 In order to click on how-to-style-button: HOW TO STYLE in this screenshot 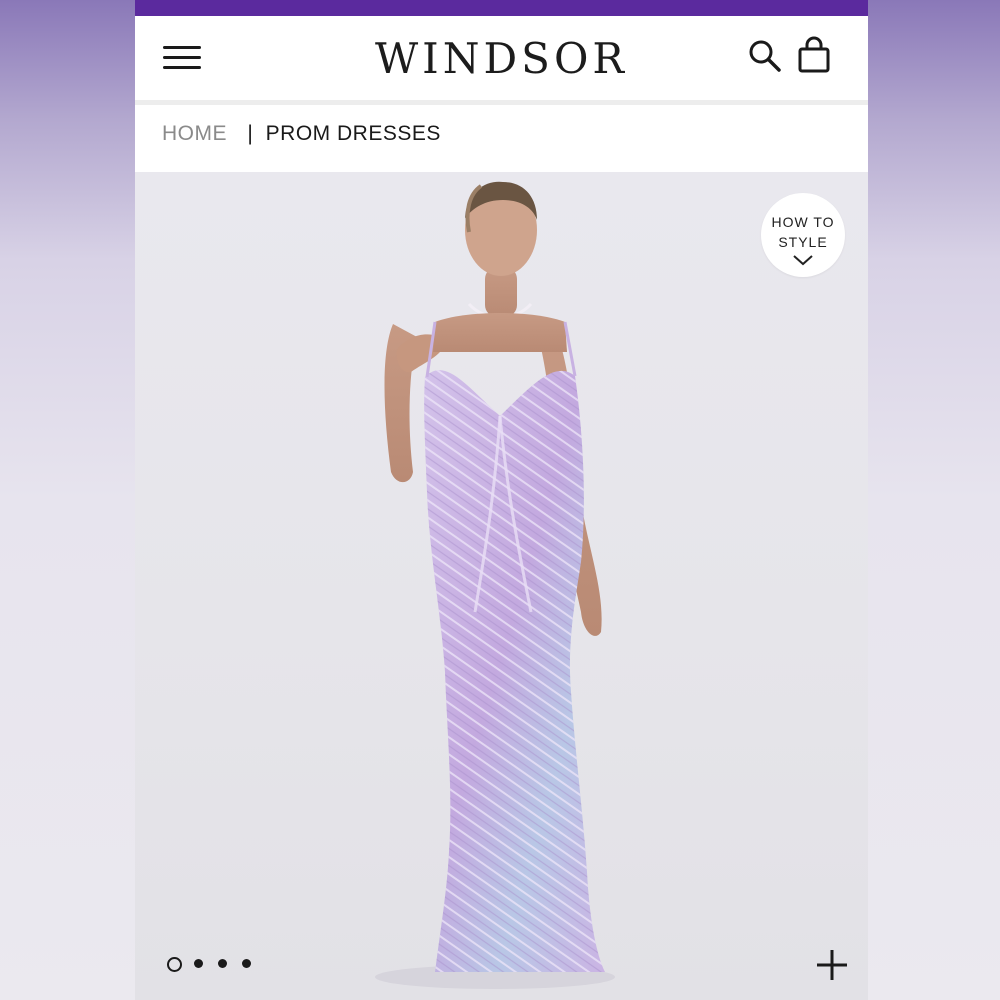, I will do `click(803, 235)`.